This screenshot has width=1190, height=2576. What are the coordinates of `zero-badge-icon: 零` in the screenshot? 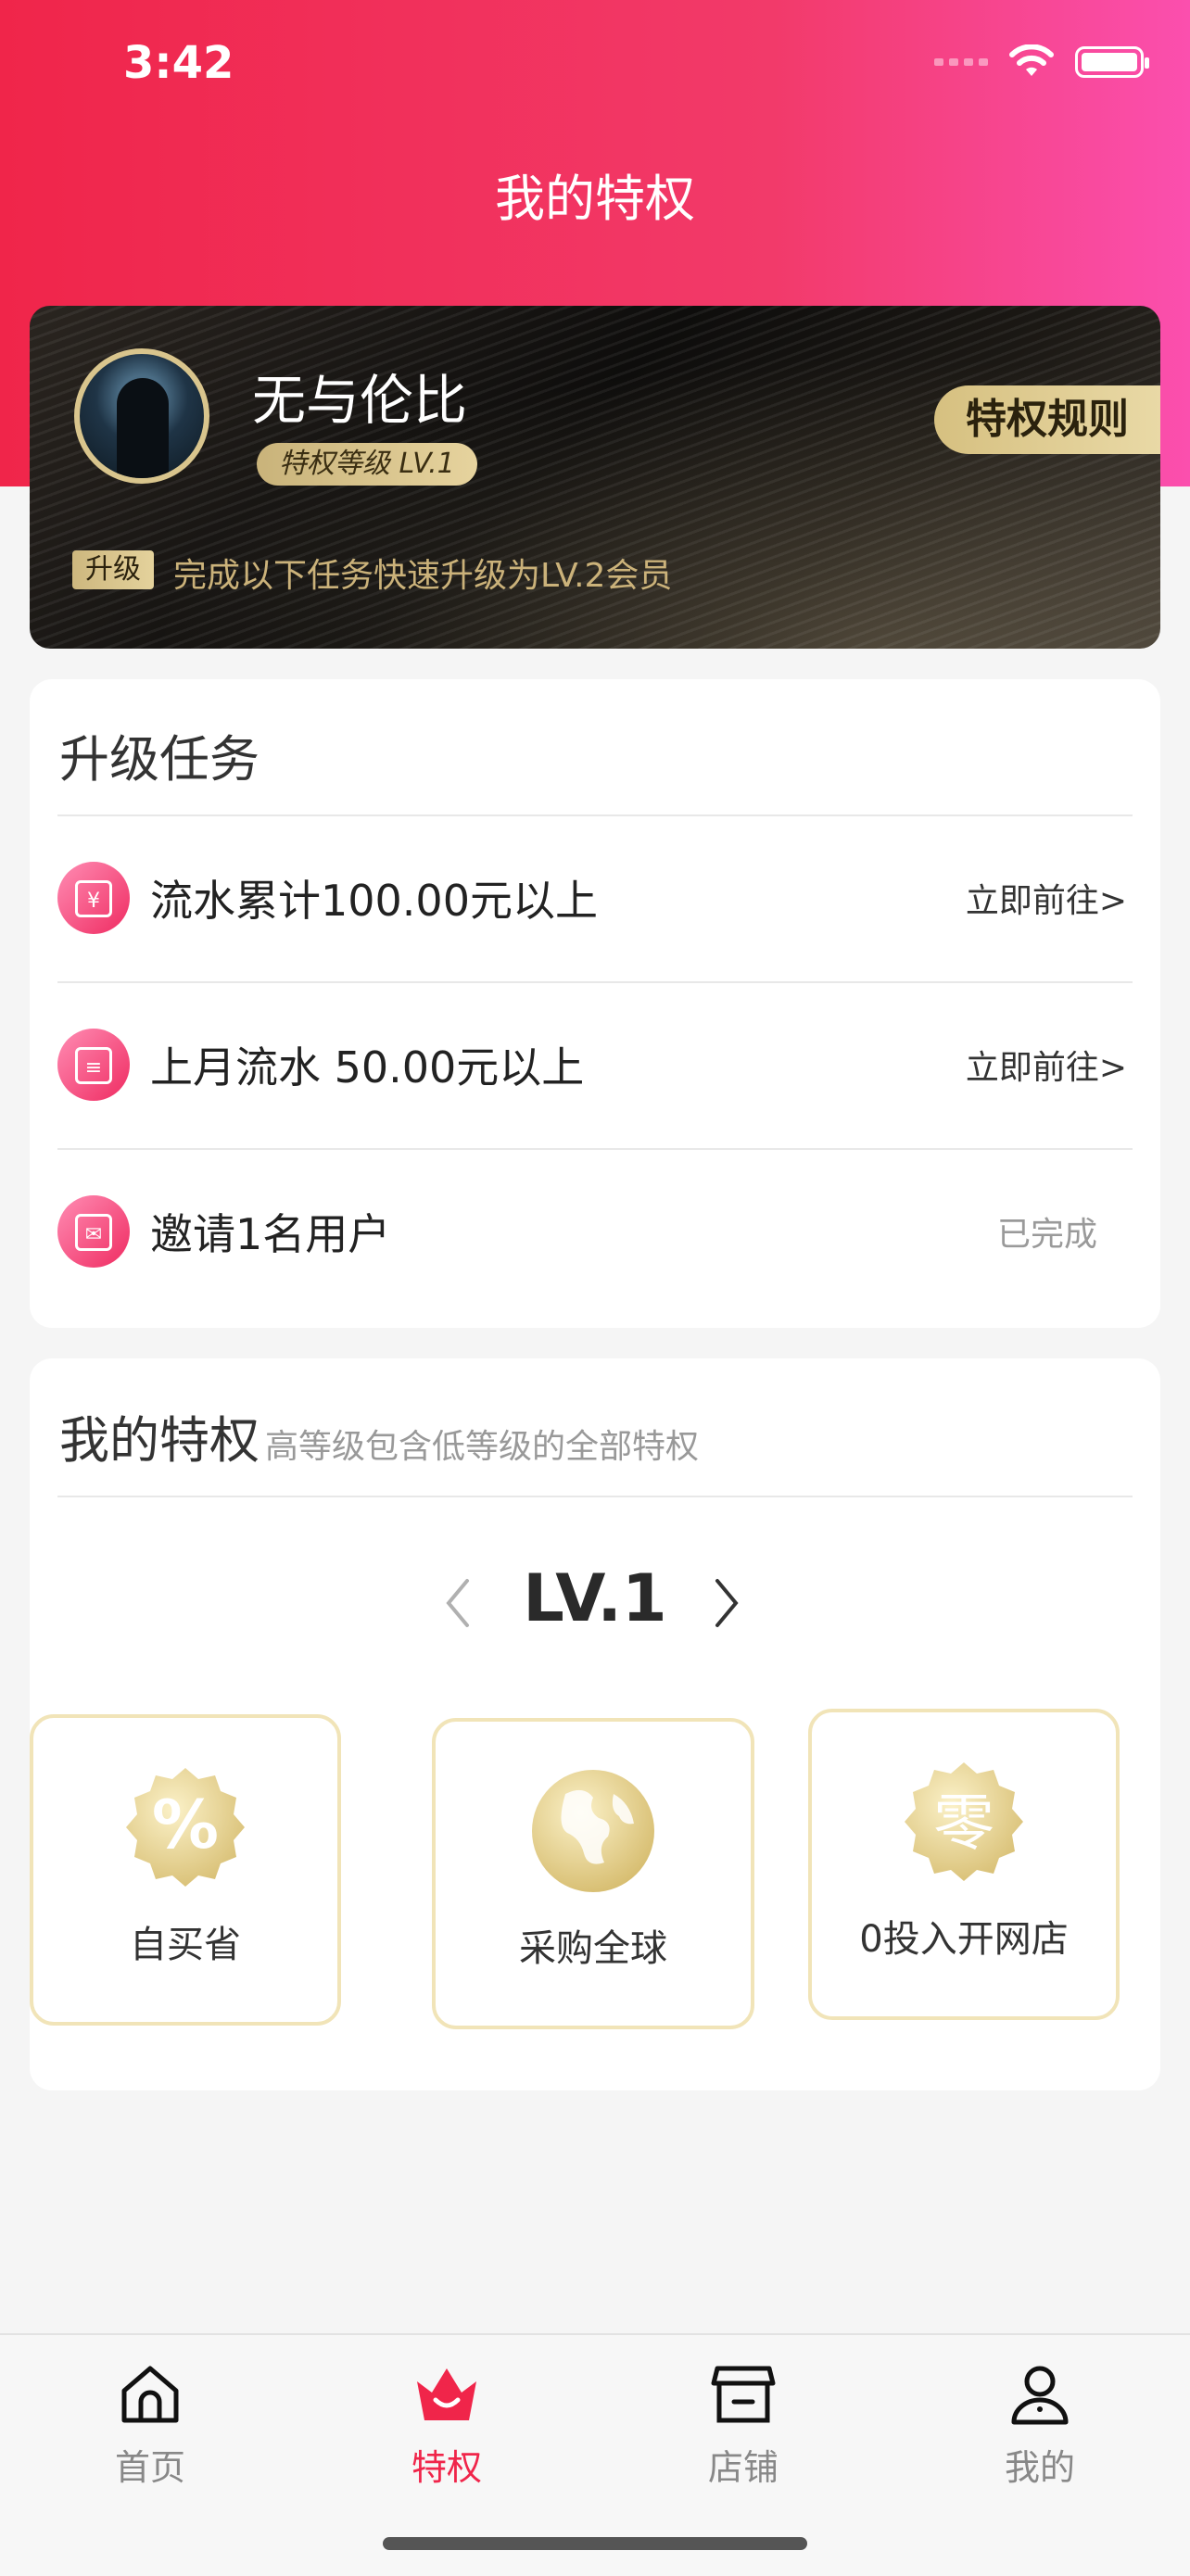 It's located at (964, 1821).